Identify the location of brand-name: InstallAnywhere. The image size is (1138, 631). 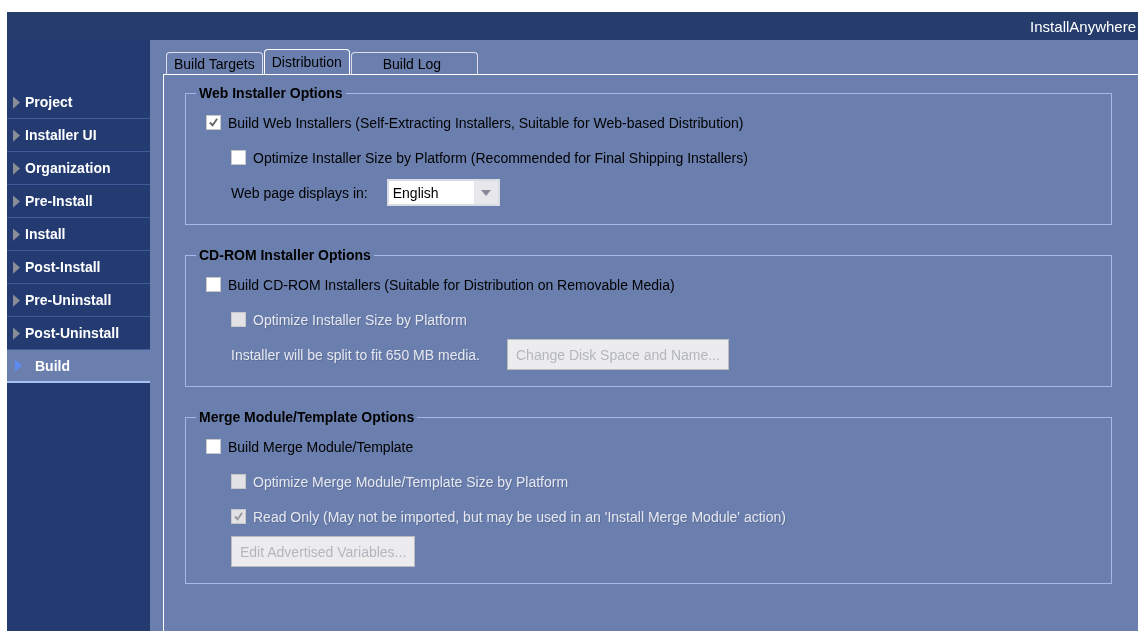
(1083, 26).